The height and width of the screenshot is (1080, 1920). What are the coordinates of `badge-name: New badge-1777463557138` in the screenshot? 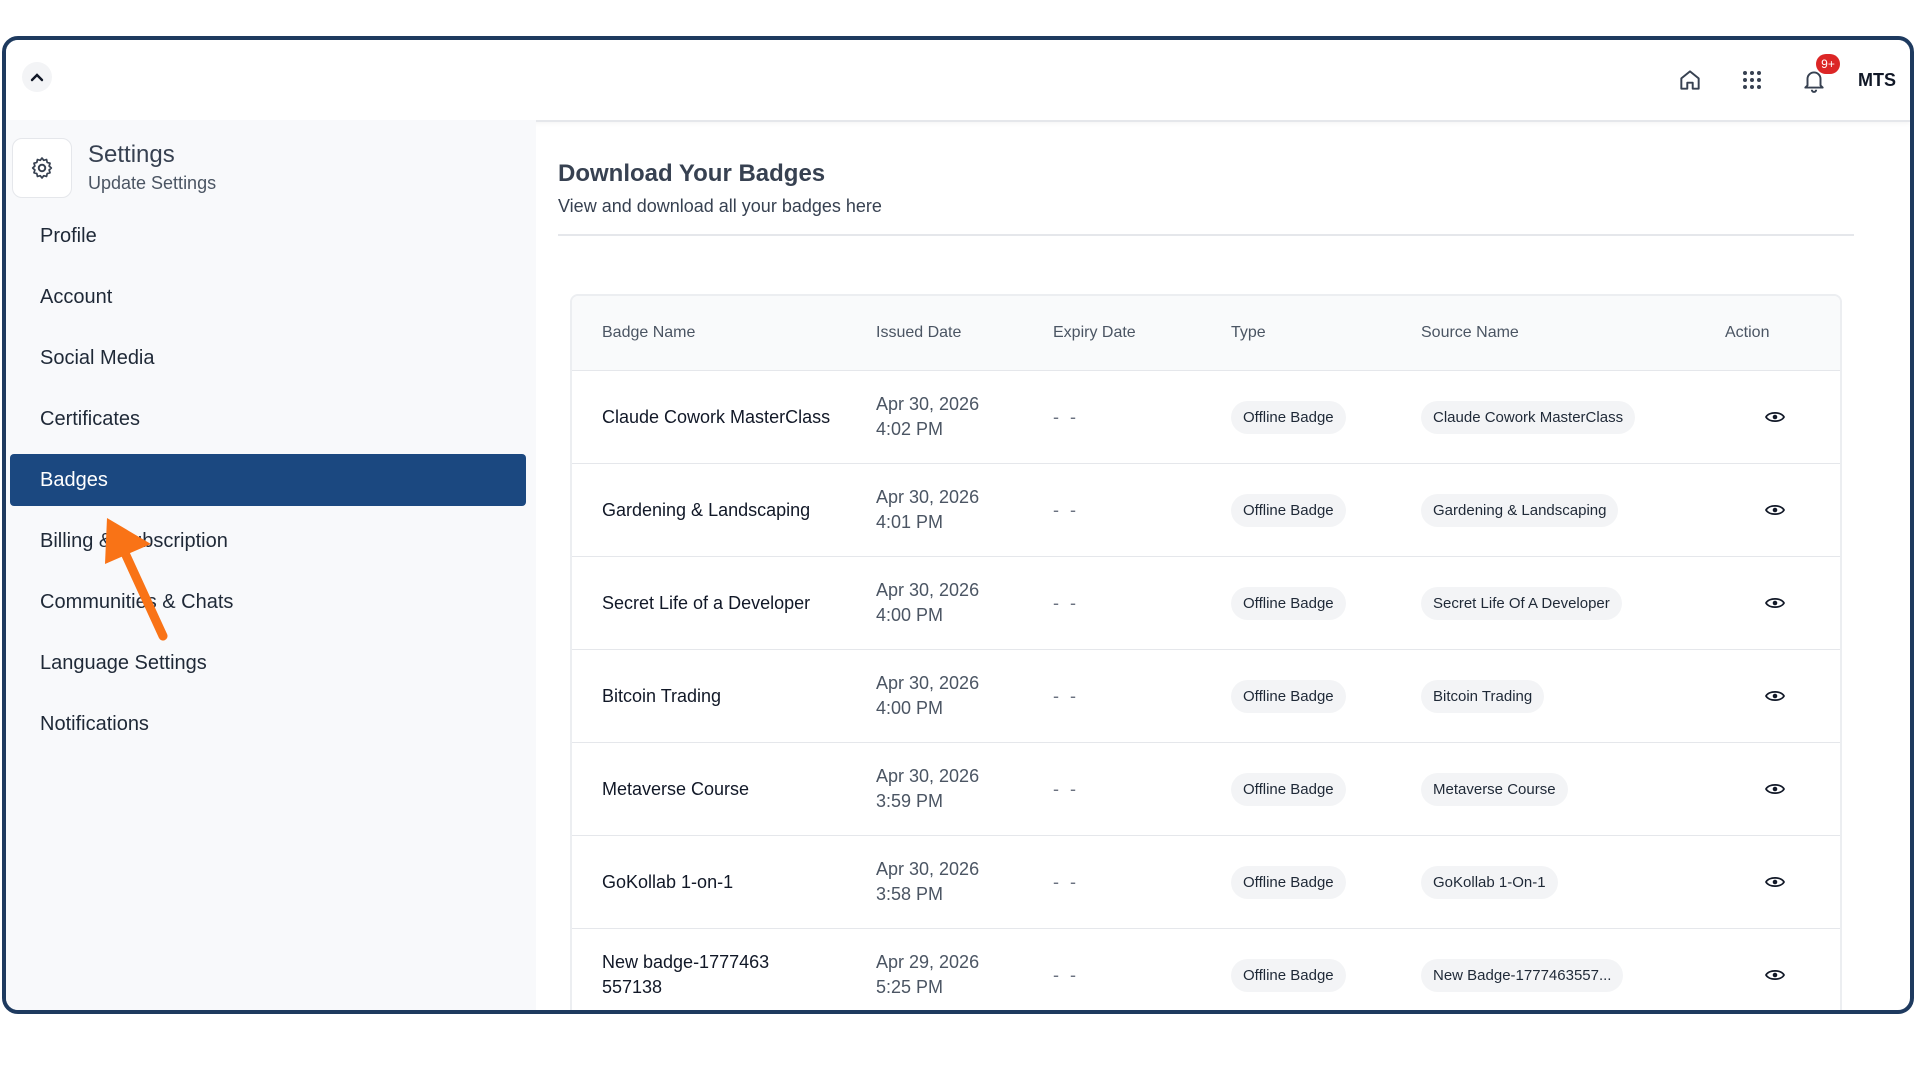 It's located at (724, 975).